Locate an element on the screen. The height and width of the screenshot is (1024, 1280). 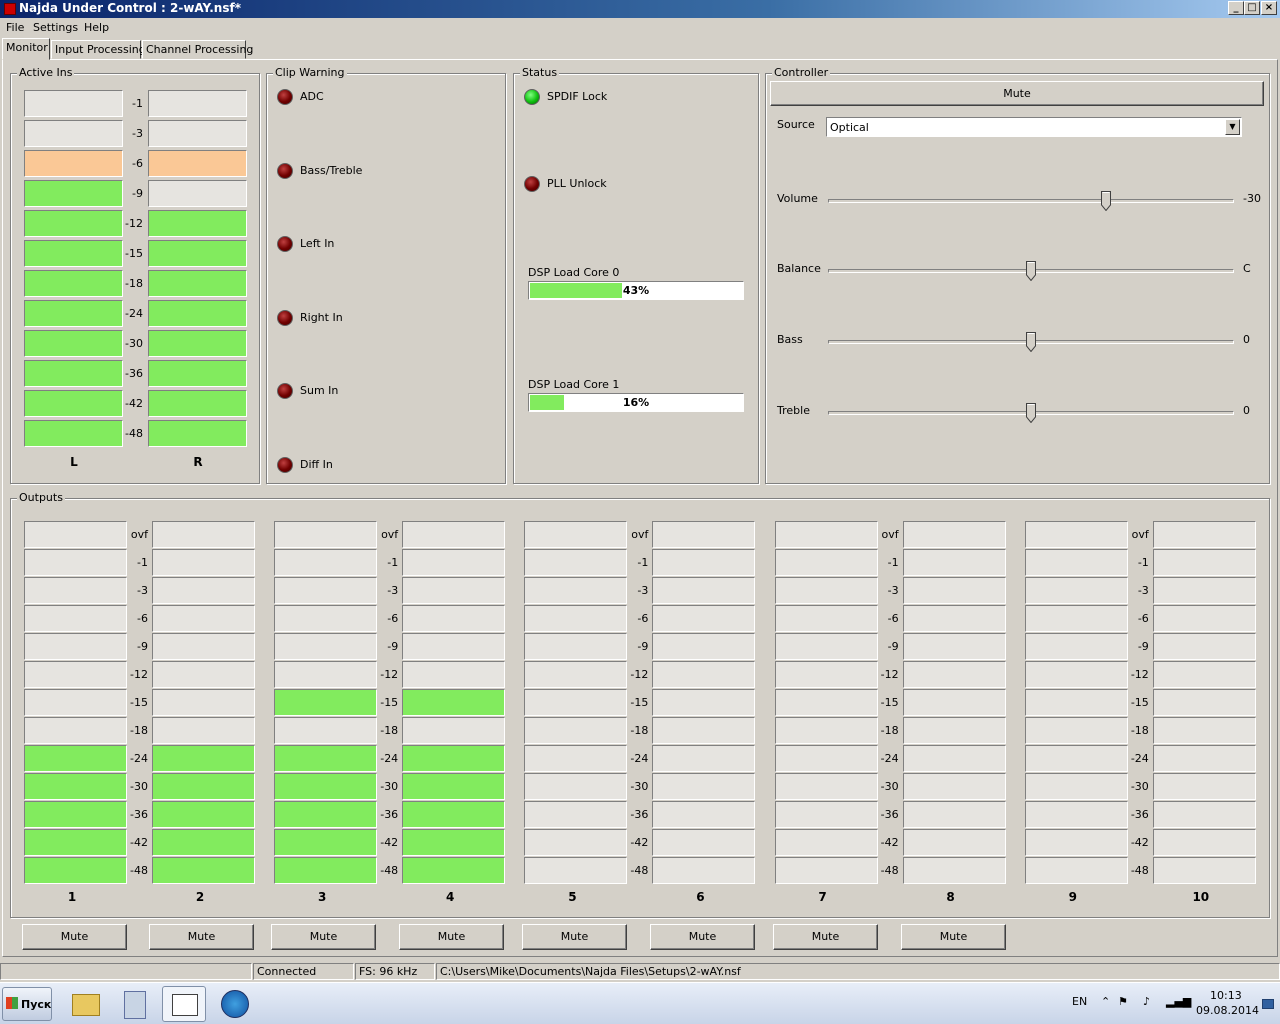
title-bar: Najda Under Control : 2-wAY.nsf* _ □ × is located at coordinates (640, 9).